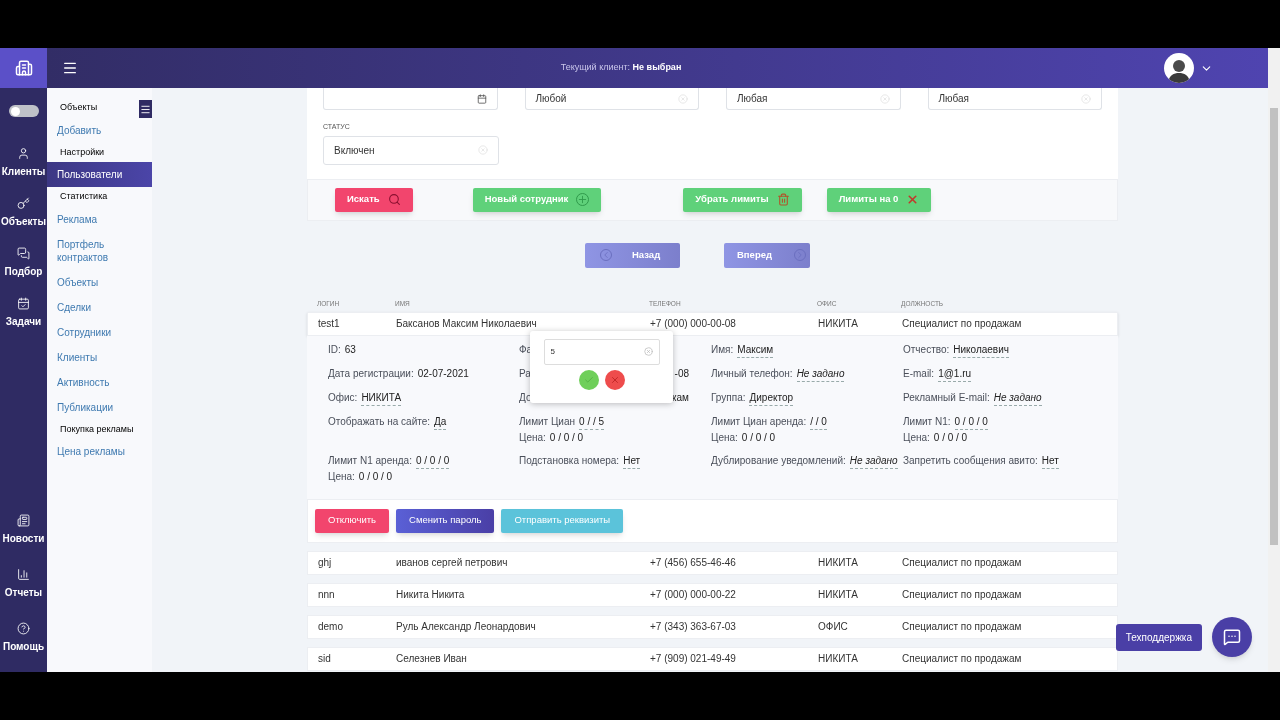 Image resolution: width=1280 pixels, height=720 pixels. Describe the element at coordinates (410, 99) in the screenshot. I see `date-field` at that location.